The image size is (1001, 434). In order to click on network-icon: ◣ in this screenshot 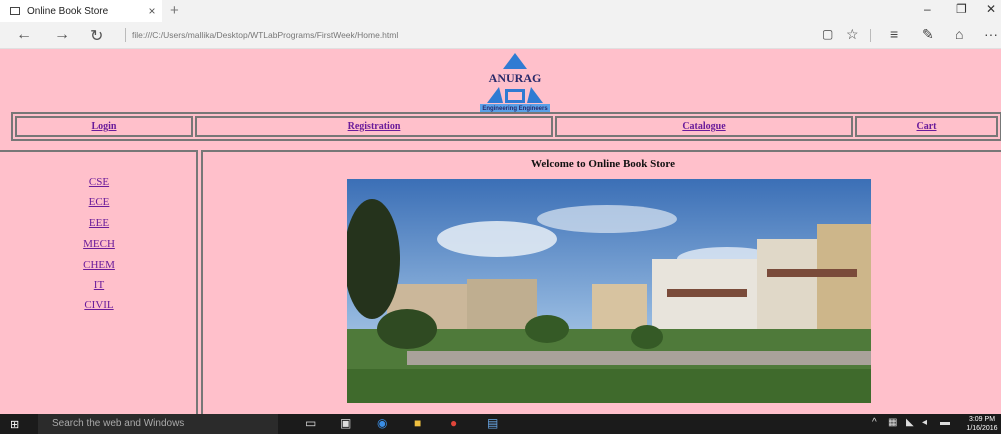, I will do `click(910, 422)`.